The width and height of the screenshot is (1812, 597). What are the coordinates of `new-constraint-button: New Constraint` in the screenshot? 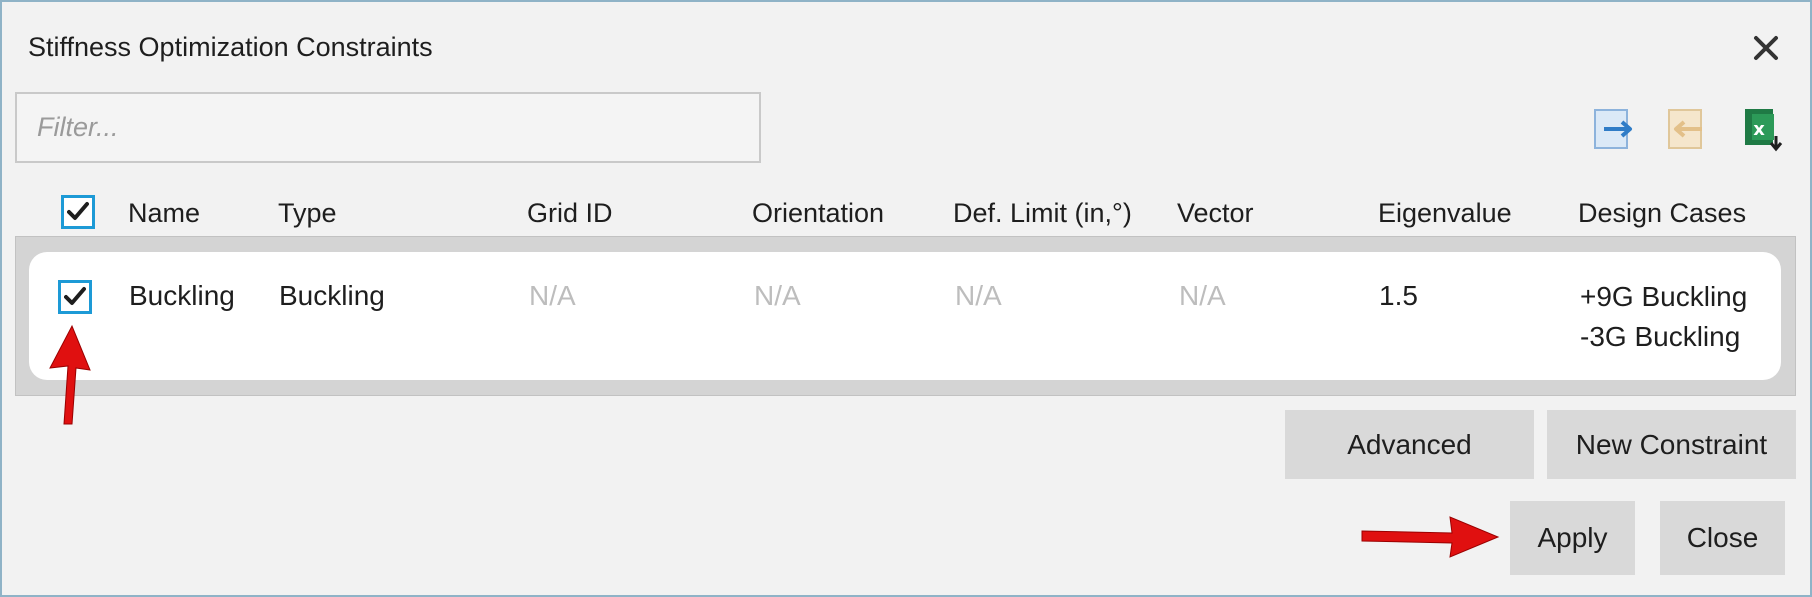 It's located at (1671, 444).